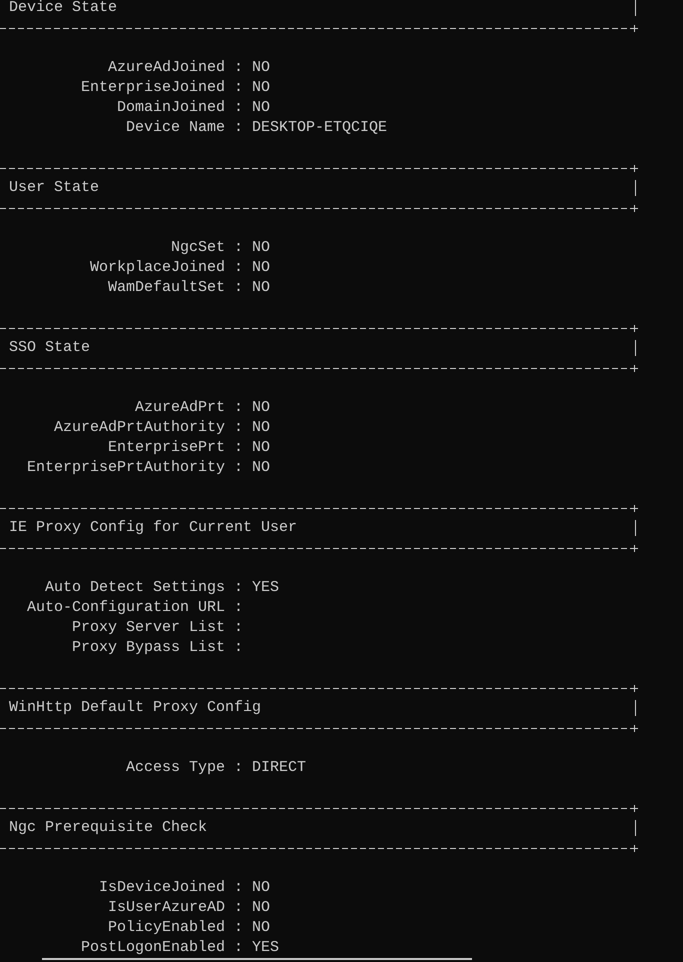 This screenshot has height=962, width=683. Describe the element at coordinates (179, 408) in the screenshot. I see `property-name: AzureAdPrt` at that location.